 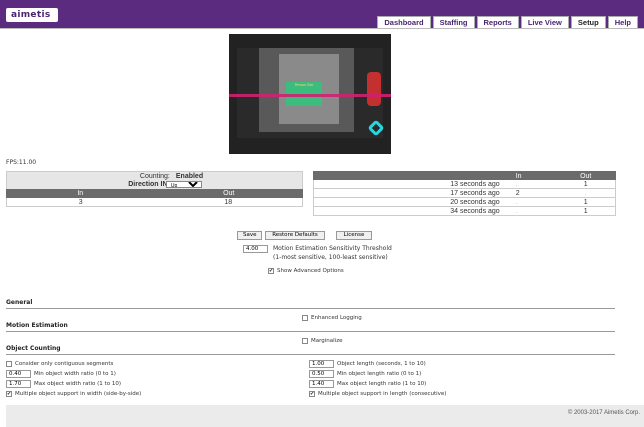 I want to click on motion-section-title: Motion Estimation, so click(x=37, y=325).